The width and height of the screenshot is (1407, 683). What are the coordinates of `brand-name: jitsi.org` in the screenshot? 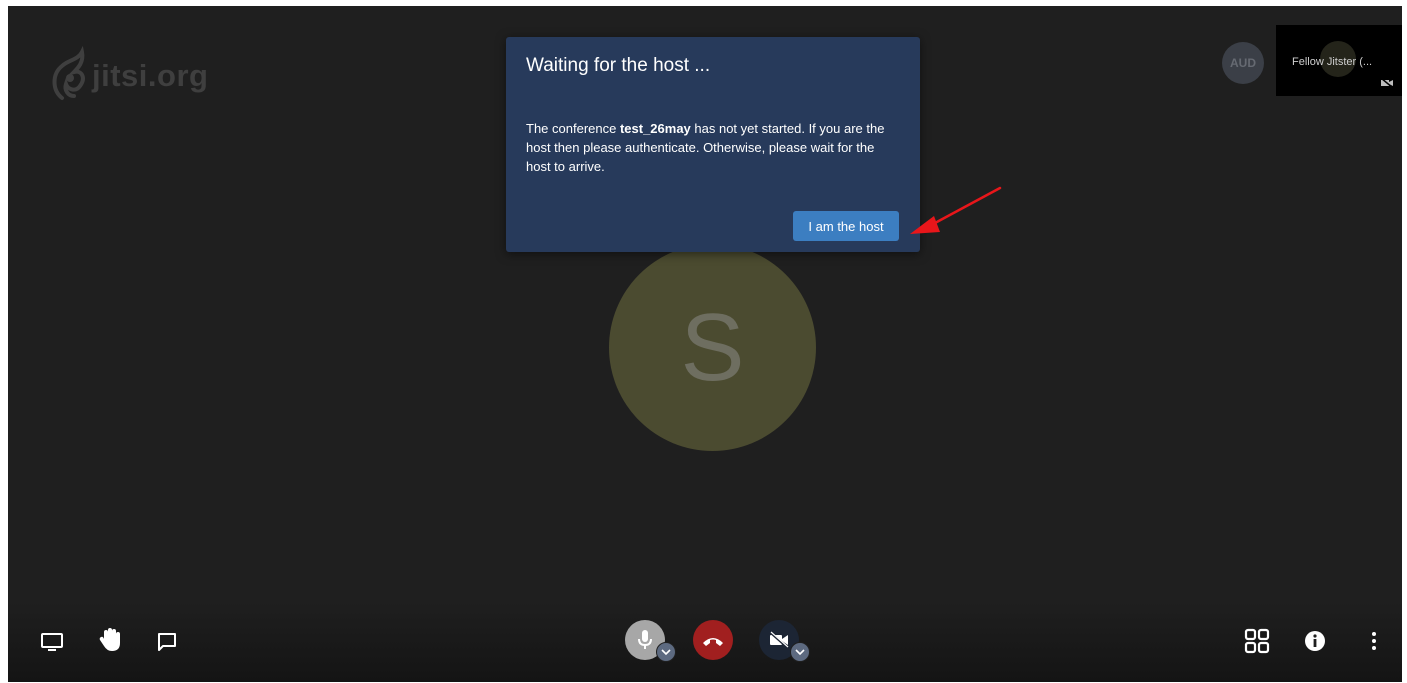 It's located at (150, 75).